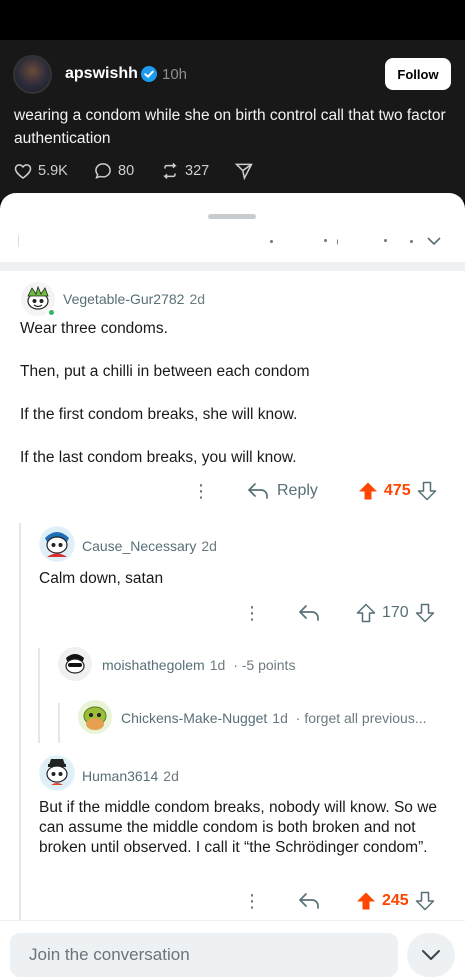 The height and width of the screenshot is (980, 465). Describe the element at coordinates (113, 171) in the screenshot. I see `reply-count-button: 80` at that location.